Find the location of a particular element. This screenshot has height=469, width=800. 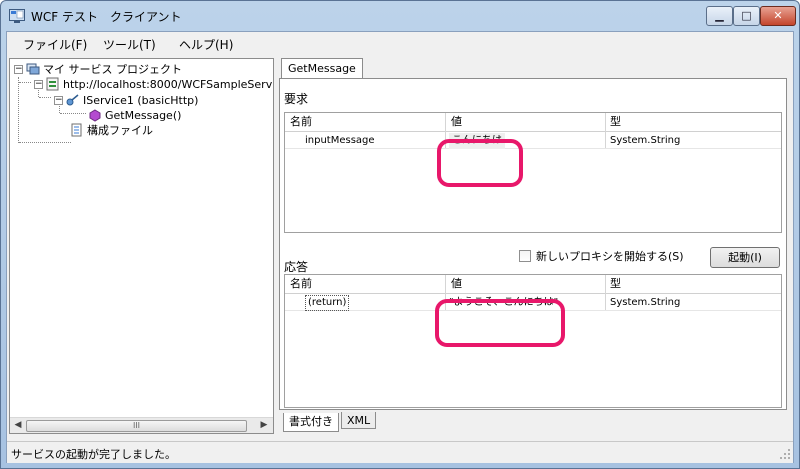

new-proxy-checkbox is located at coordinates (525, 256).